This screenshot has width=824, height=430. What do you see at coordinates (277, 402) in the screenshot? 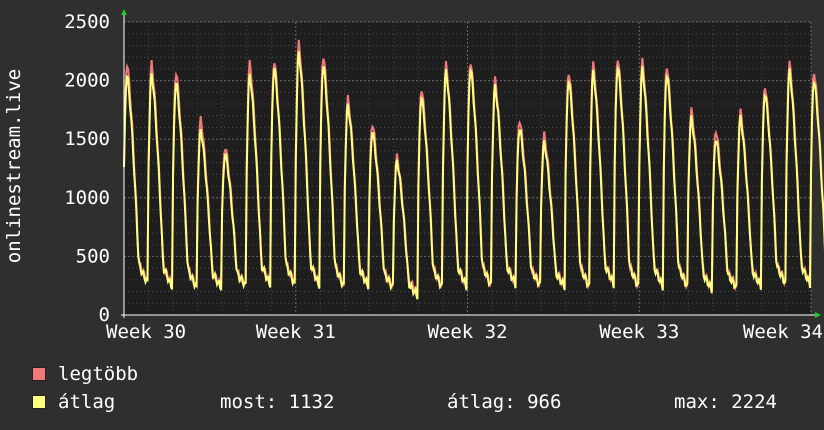
I see `stat-now: most: 1132` at bounding box center [277, 402].